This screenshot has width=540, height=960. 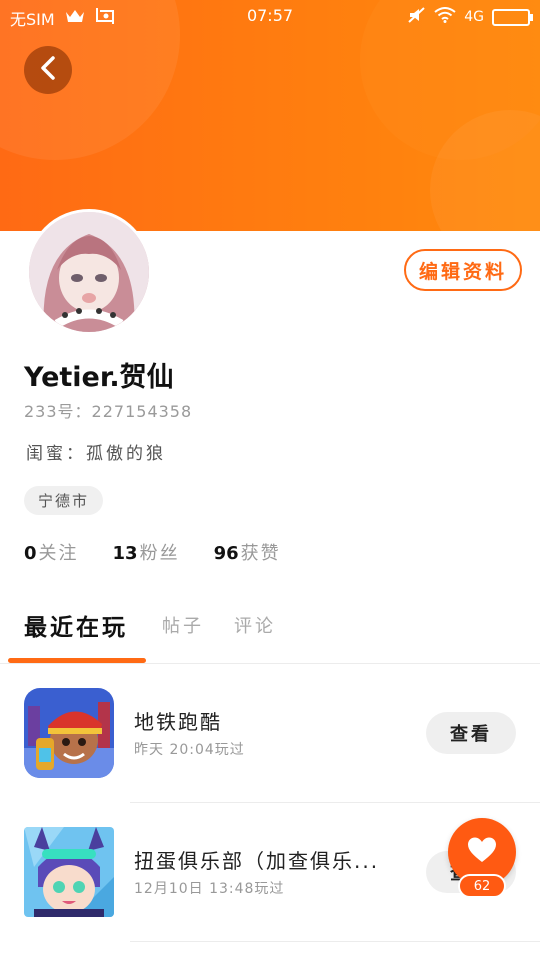 What do you see at coordinates (417, 17) in the screenshot?
I see `mute-icon` at bounding box center [417, 17].